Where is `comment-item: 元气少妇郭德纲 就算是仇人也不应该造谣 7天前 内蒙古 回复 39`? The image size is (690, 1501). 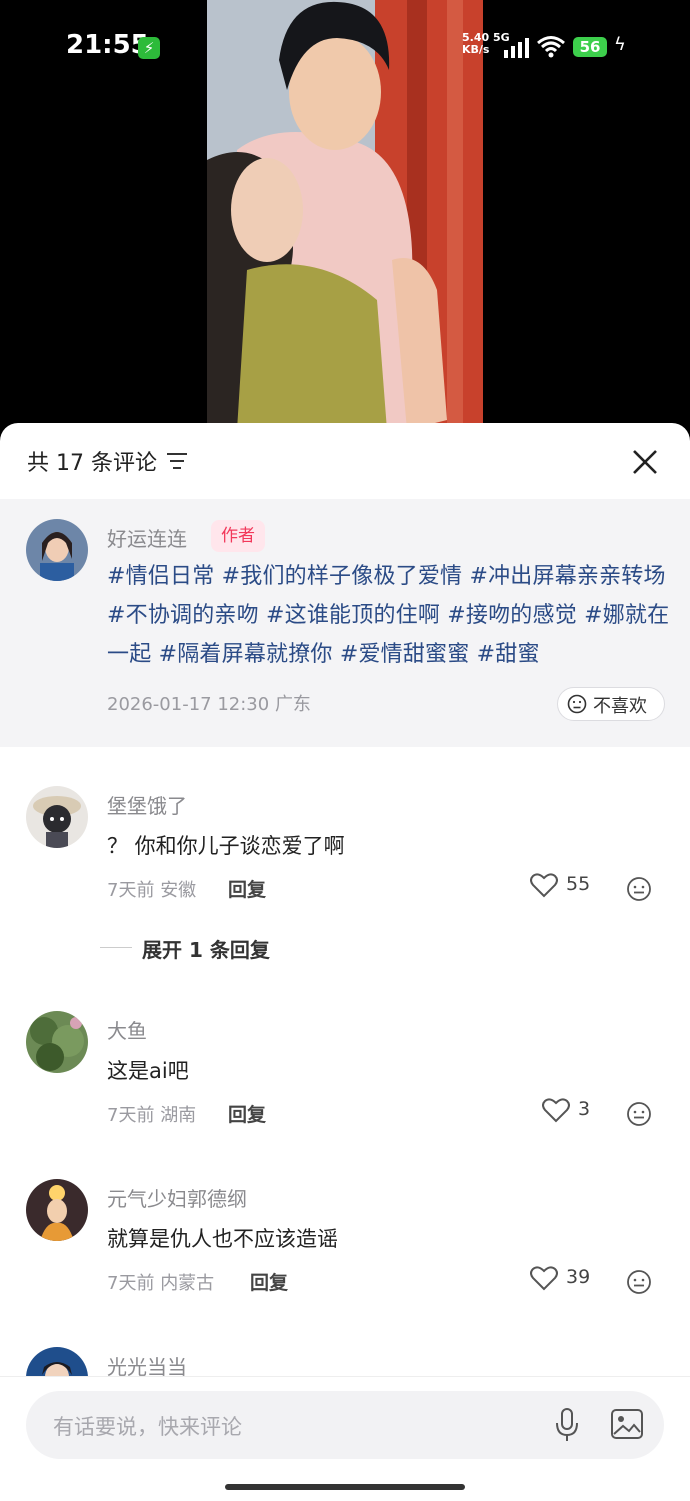
comment-item: 元气少妇郭德纲 就算是仇人也不应该造谣 7天前 内蒙古 回复 39 is located at coordinates (345, 1259).